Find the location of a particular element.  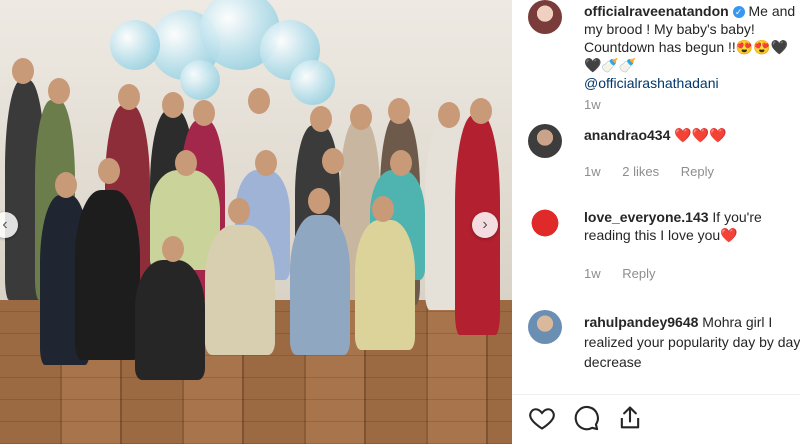

share-upload-icon is located at coordinates (630, 417).